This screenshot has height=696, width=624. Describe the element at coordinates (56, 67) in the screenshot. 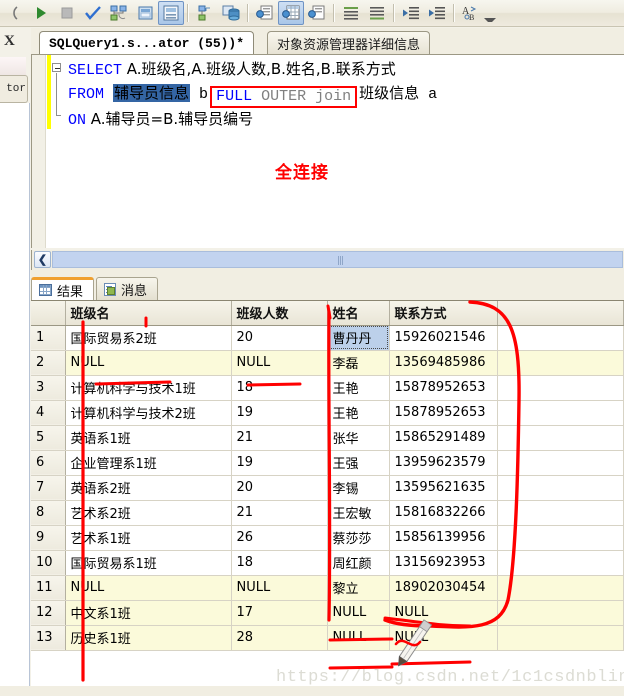

I see `fold-collapse-icon` at that location.